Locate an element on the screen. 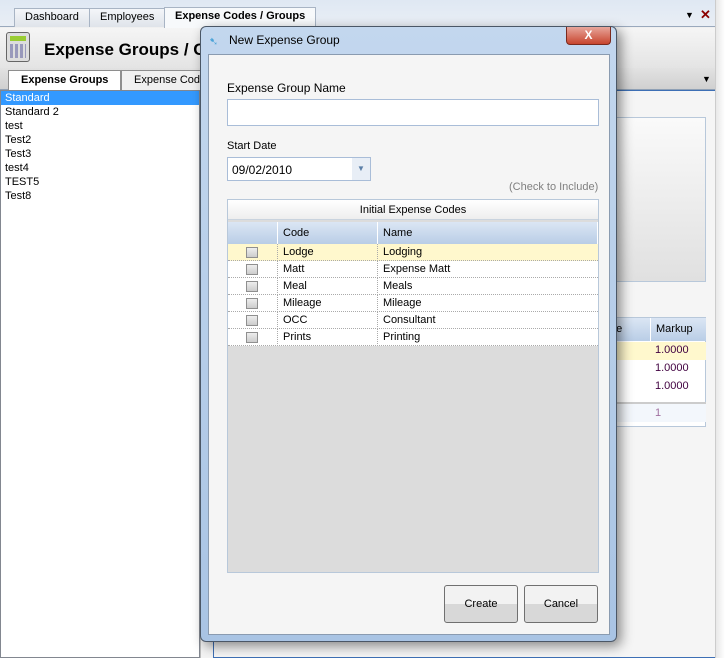 The image size is (725, 658). close-button: X is located at coordinates (588, 36).